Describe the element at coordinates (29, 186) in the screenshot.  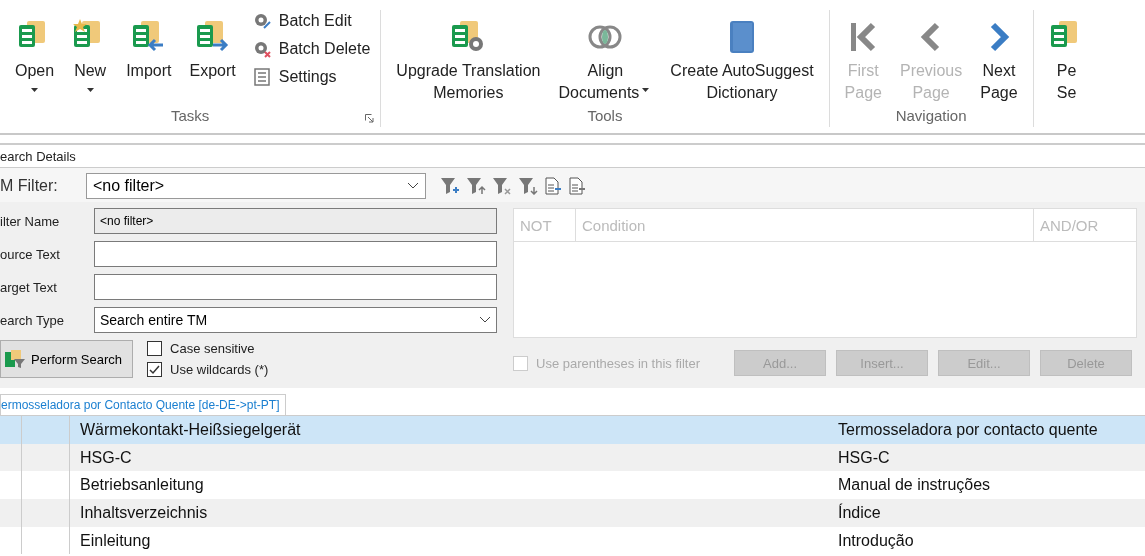
I see `filter-label: M Filter:` at that location.